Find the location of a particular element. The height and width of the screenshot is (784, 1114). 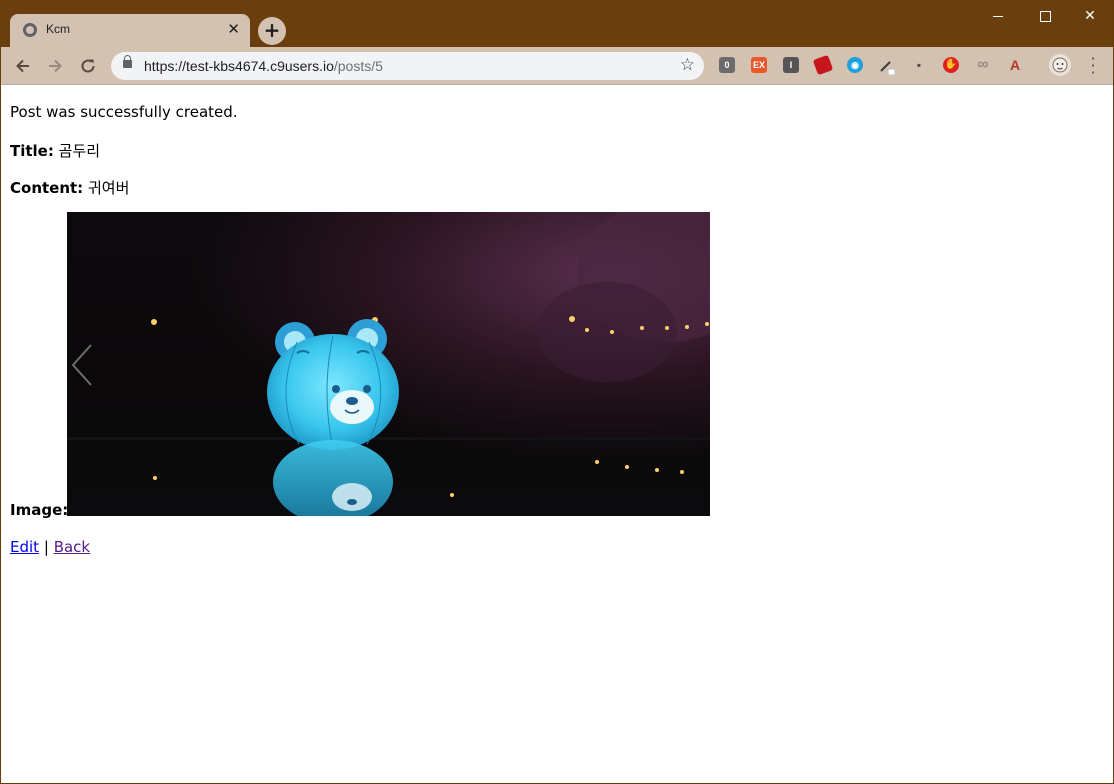

extension-link-icon: ∞ is located at coordinates (983, 65).